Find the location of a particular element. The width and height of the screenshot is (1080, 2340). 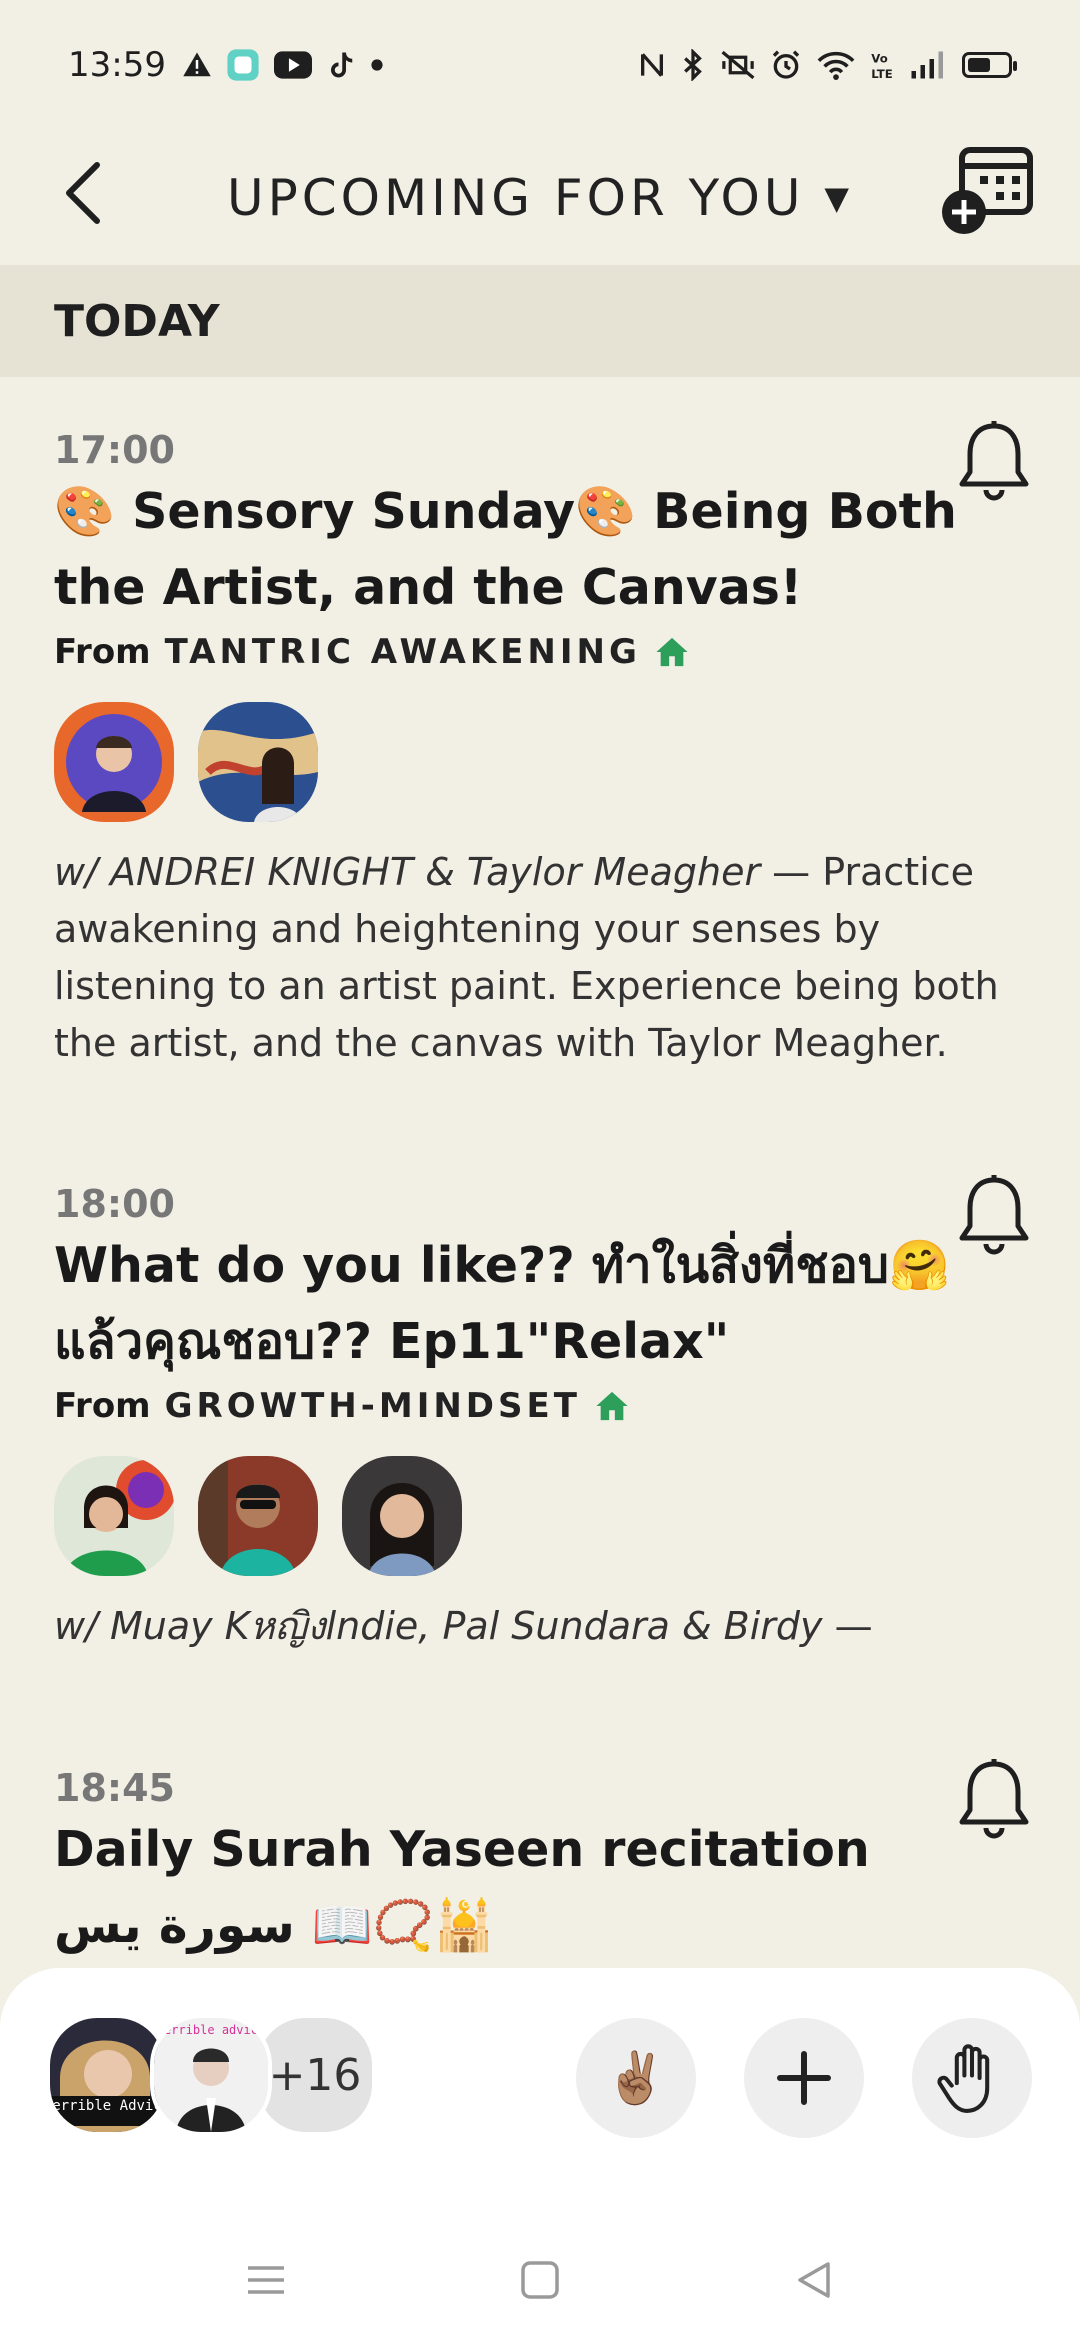

peace-hand-icon: ✌🏽 is located at coordinates (636, 2077).